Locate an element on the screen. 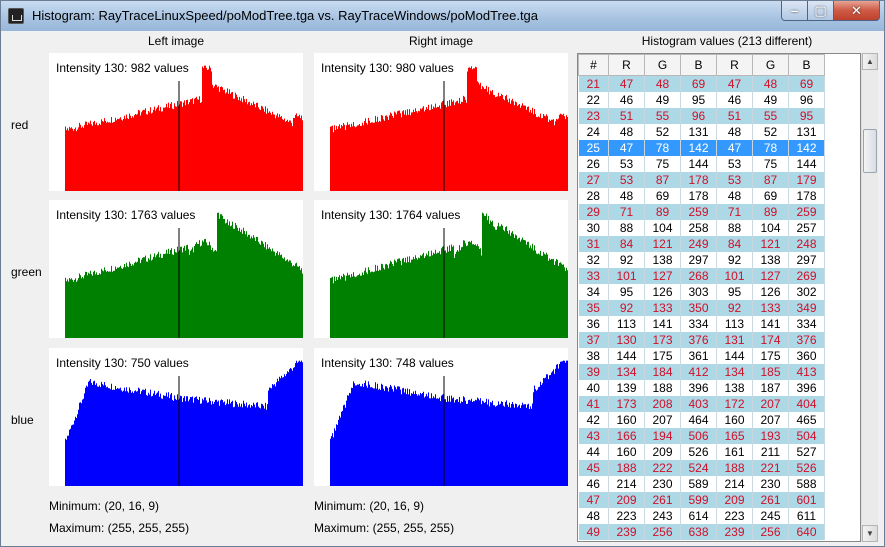 The height and width of the screenshot is (547, 885). table-row: 44 160 209 526 161 211 527 is located at coordinates (701, 452).